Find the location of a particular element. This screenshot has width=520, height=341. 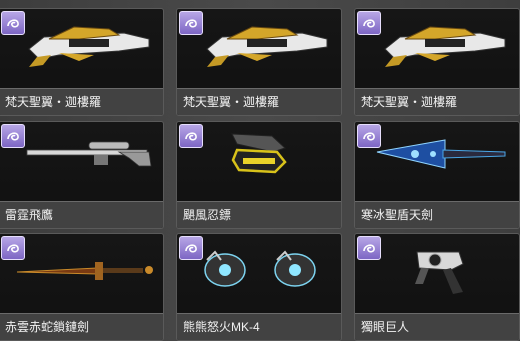

item-card-6: 寒冰聖盾天劍 is located at coordinates (437, 175).